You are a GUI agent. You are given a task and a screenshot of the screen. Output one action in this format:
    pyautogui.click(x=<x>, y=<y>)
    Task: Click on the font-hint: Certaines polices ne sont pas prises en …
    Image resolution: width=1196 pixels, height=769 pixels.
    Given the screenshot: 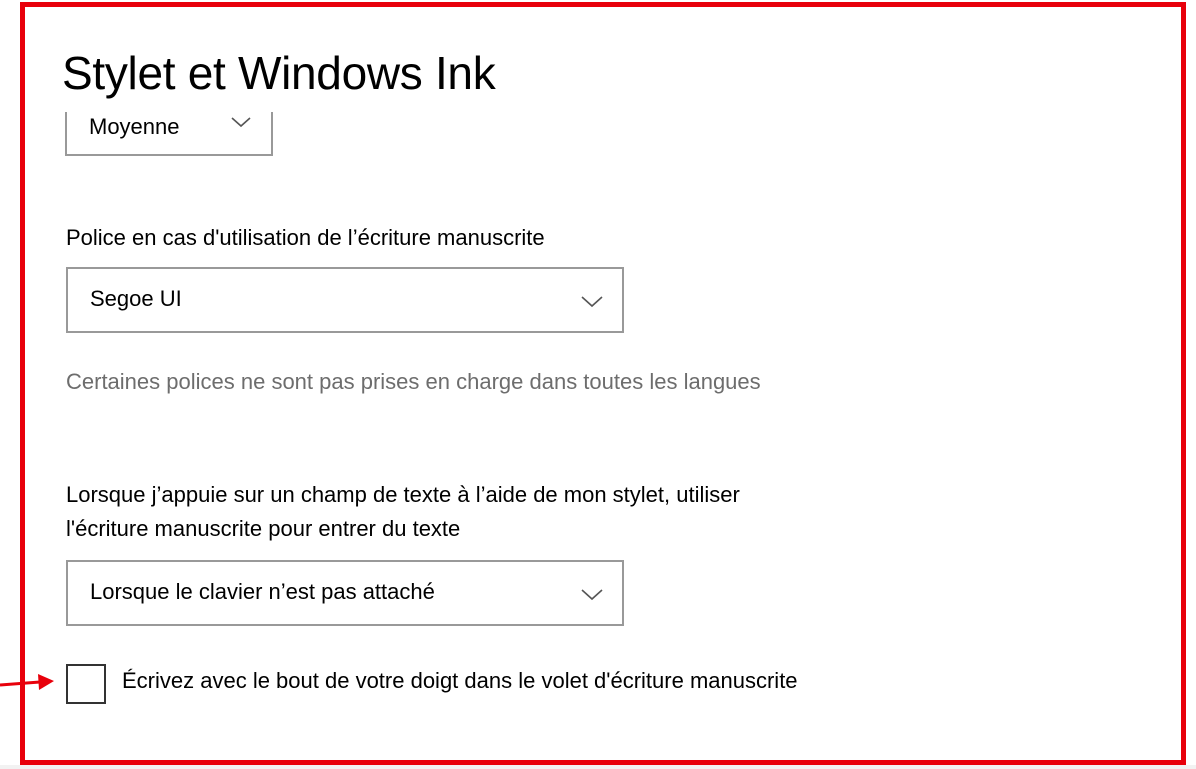 What is the action you would take?
    pyautogui.click(x=413, y=381)
    